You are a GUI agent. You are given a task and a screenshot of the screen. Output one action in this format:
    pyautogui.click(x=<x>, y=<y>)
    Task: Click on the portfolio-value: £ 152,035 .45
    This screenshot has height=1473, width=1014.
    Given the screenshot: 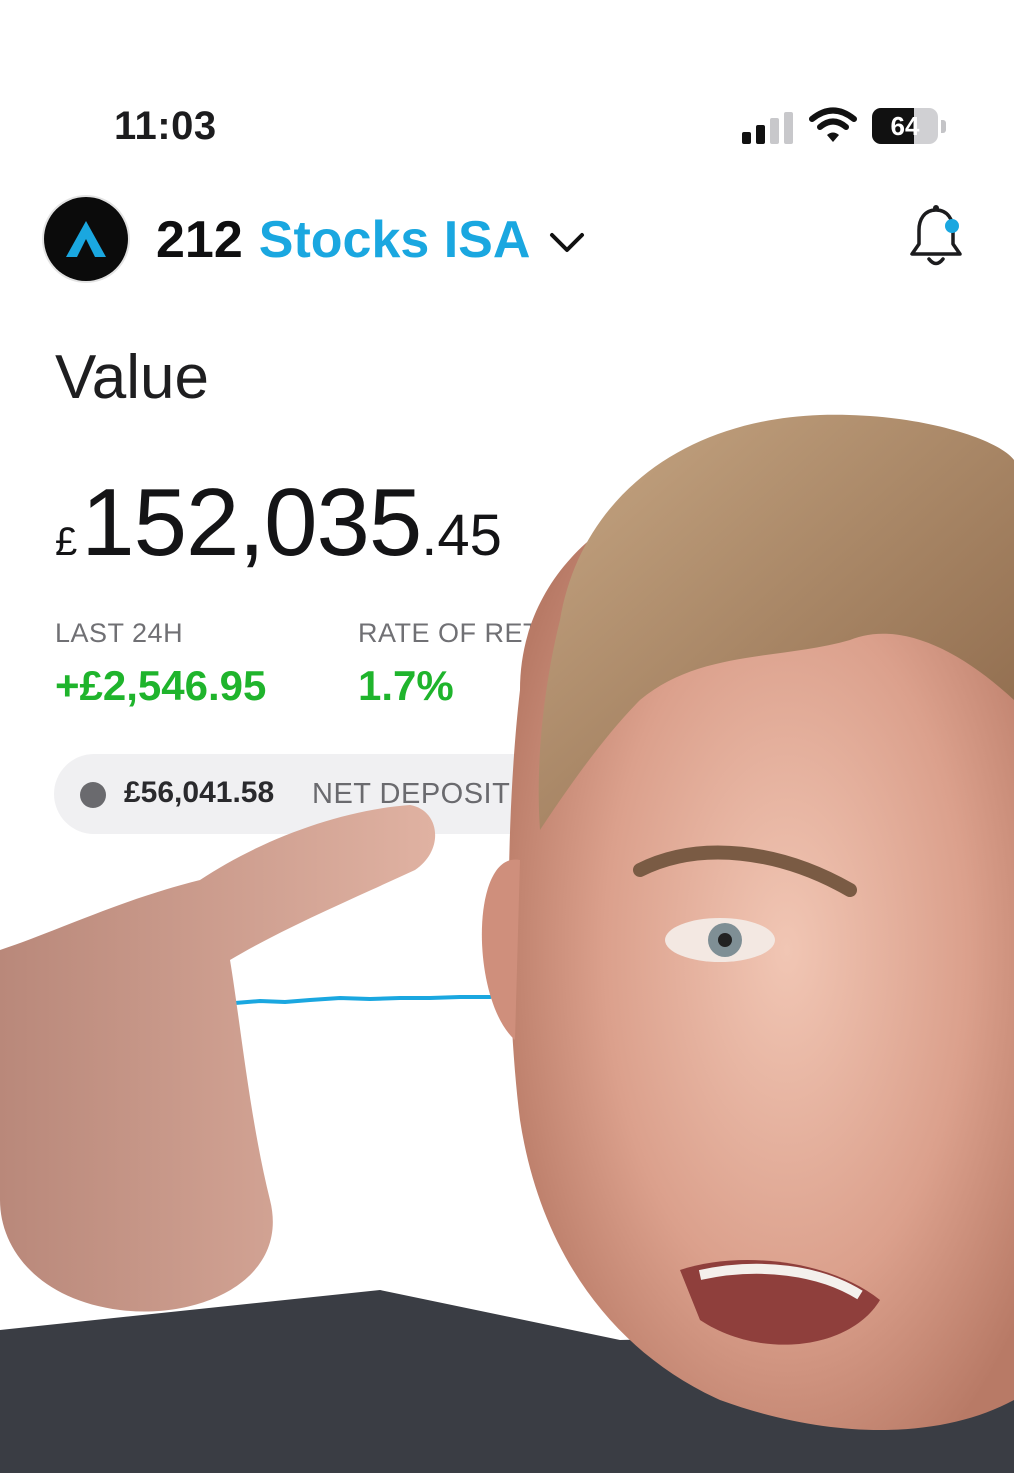 What is the action you would take?
    pyautogui.click(x=278, y=523)
    